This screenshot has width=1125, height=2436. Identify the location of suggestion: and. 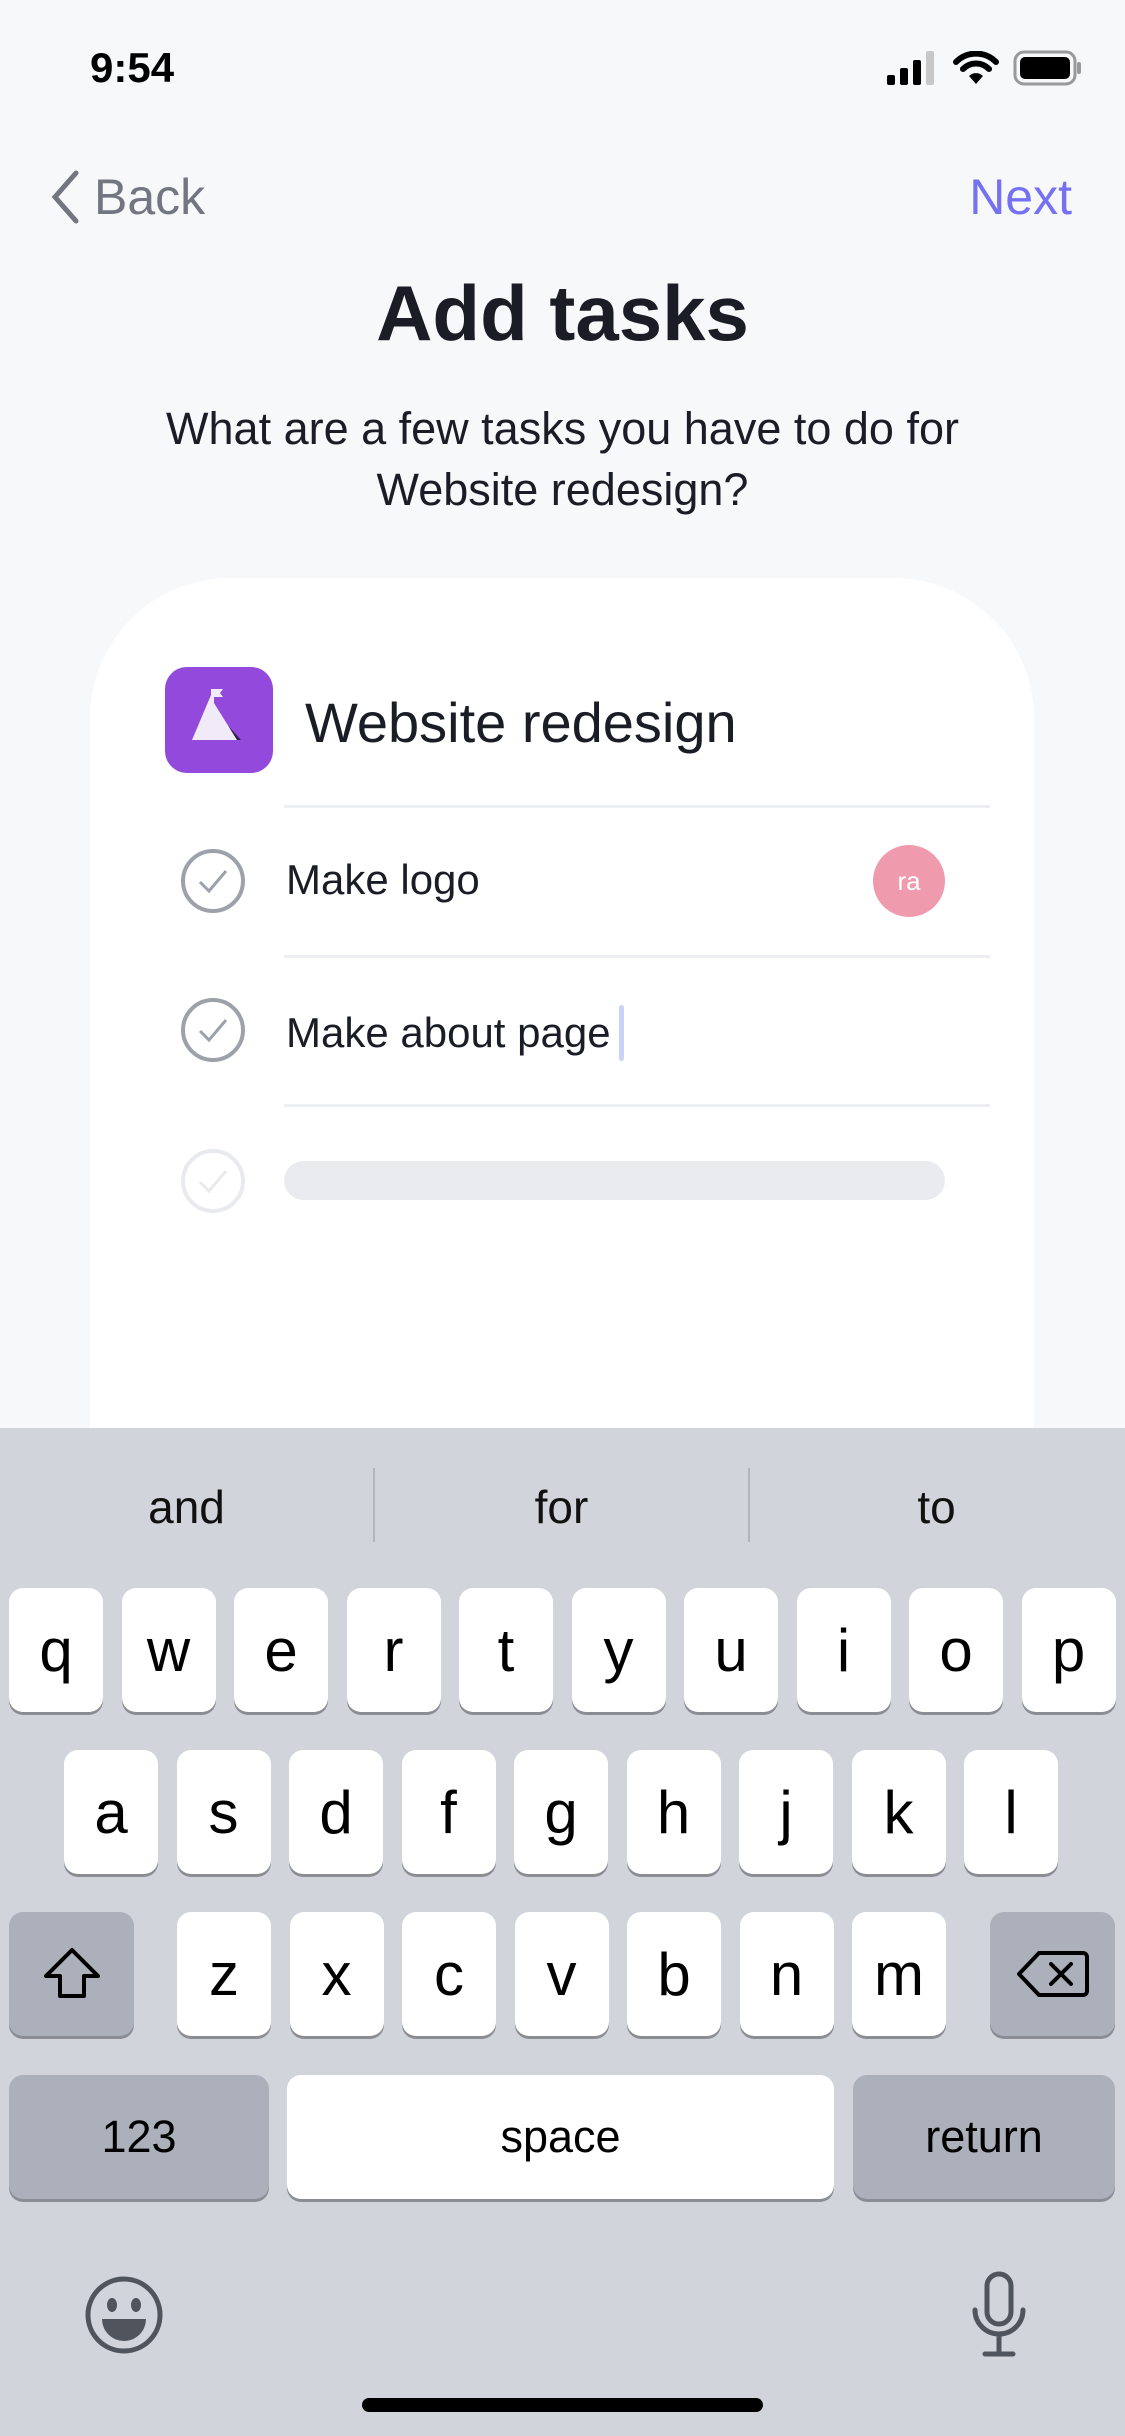
(186, 1507).